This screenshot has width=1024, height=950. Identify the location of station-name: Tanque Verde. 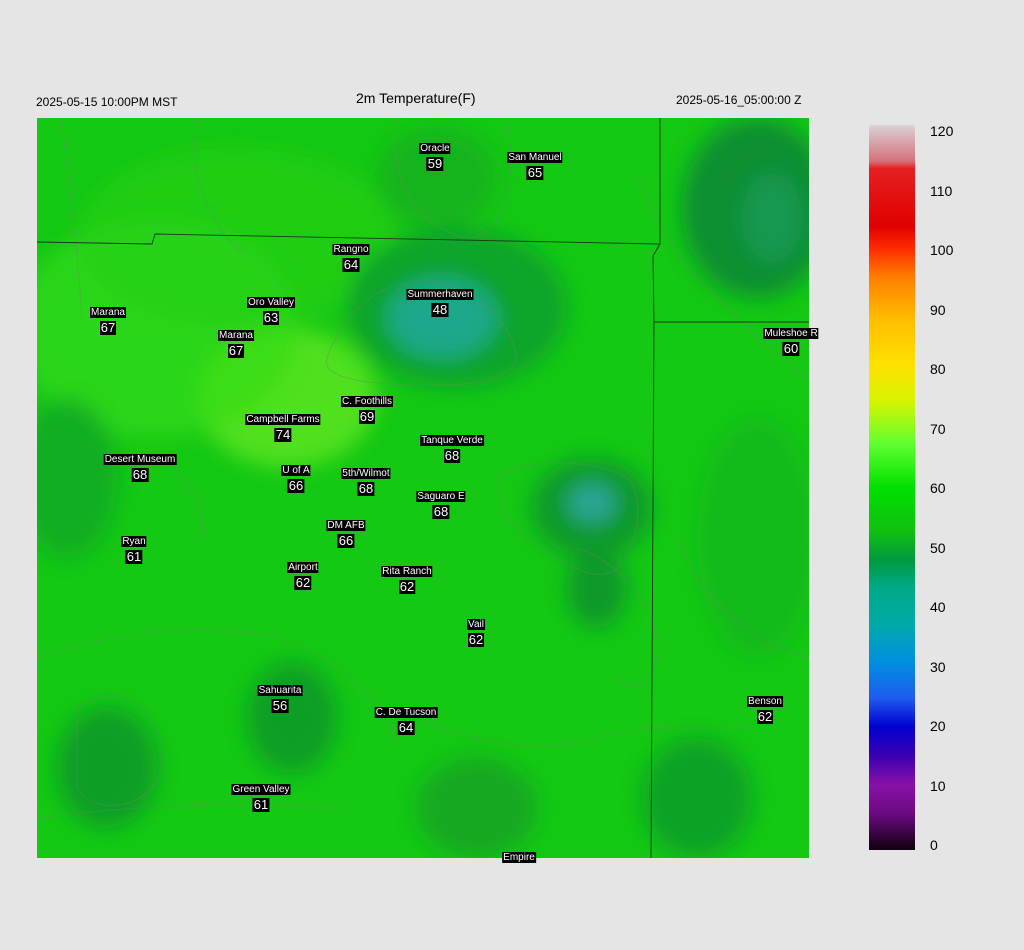
(452, 440).